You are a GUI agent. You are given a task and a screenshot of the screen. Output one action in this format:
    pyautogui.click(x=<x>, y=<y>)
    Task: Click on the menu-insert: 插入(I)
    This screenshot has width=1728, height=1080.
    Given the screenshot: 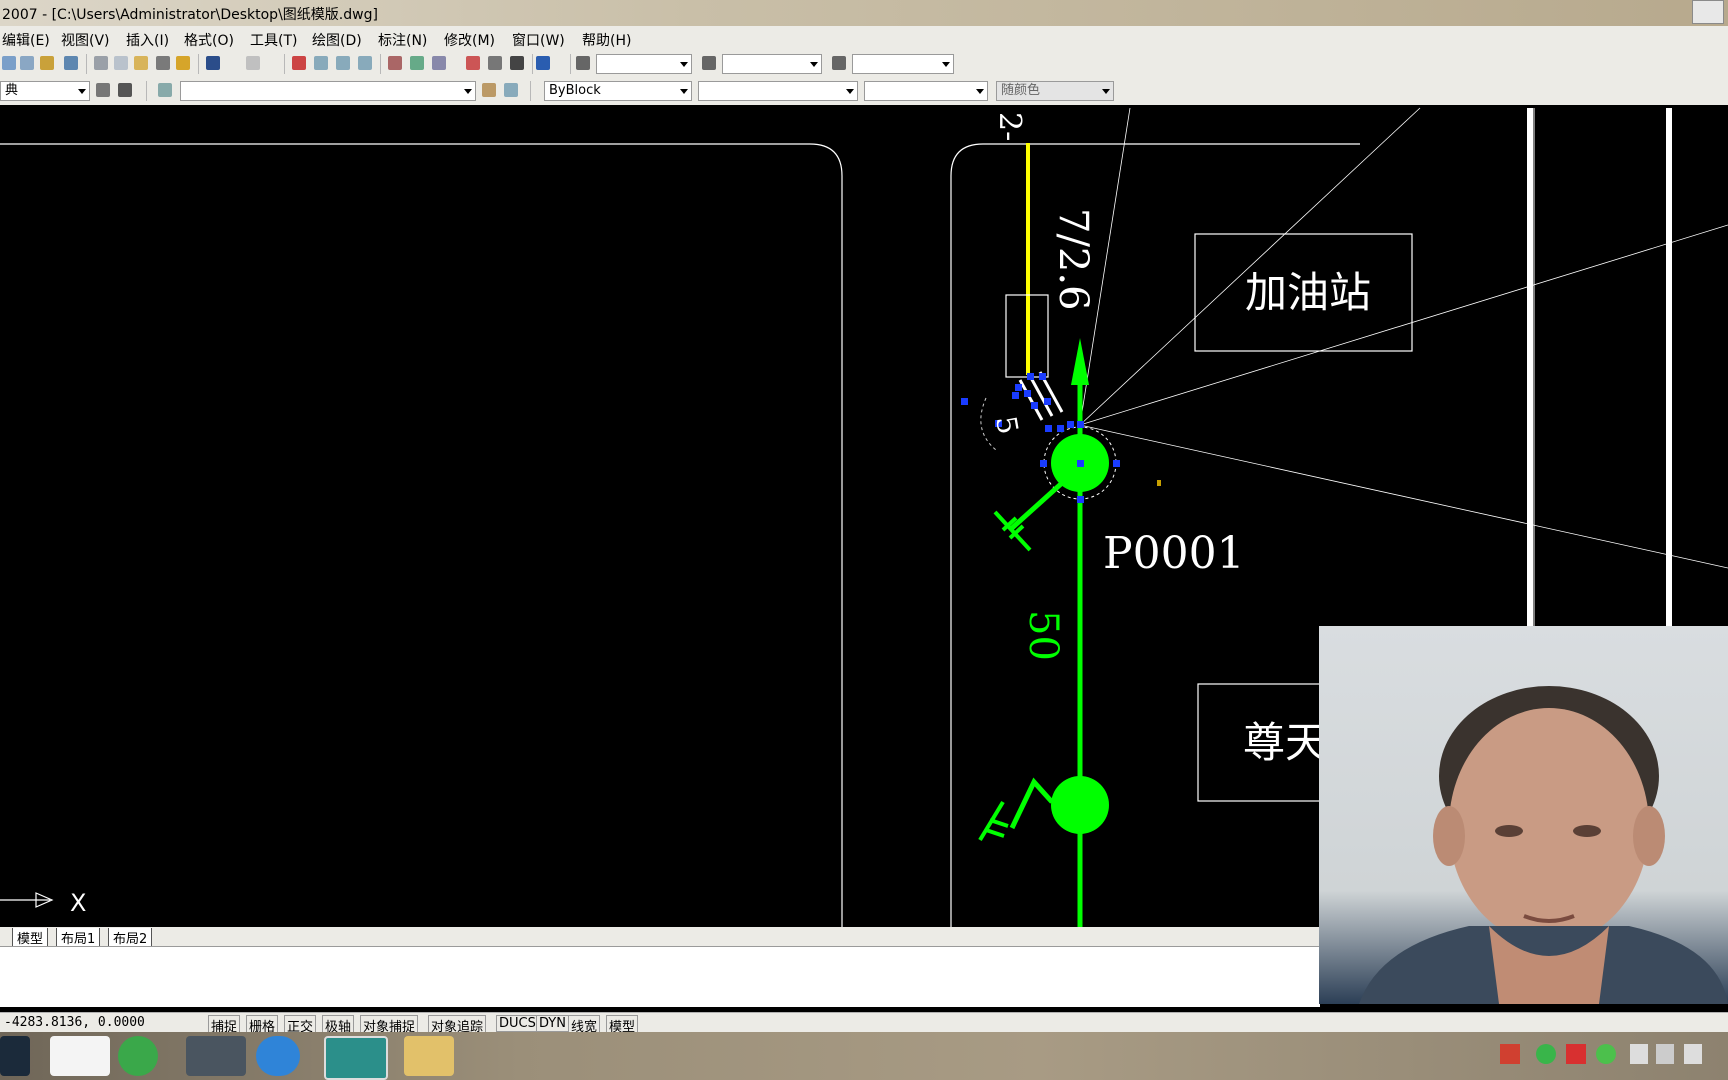 What is the action you would take?
    pyautogui.click(x=147, y=40)
    